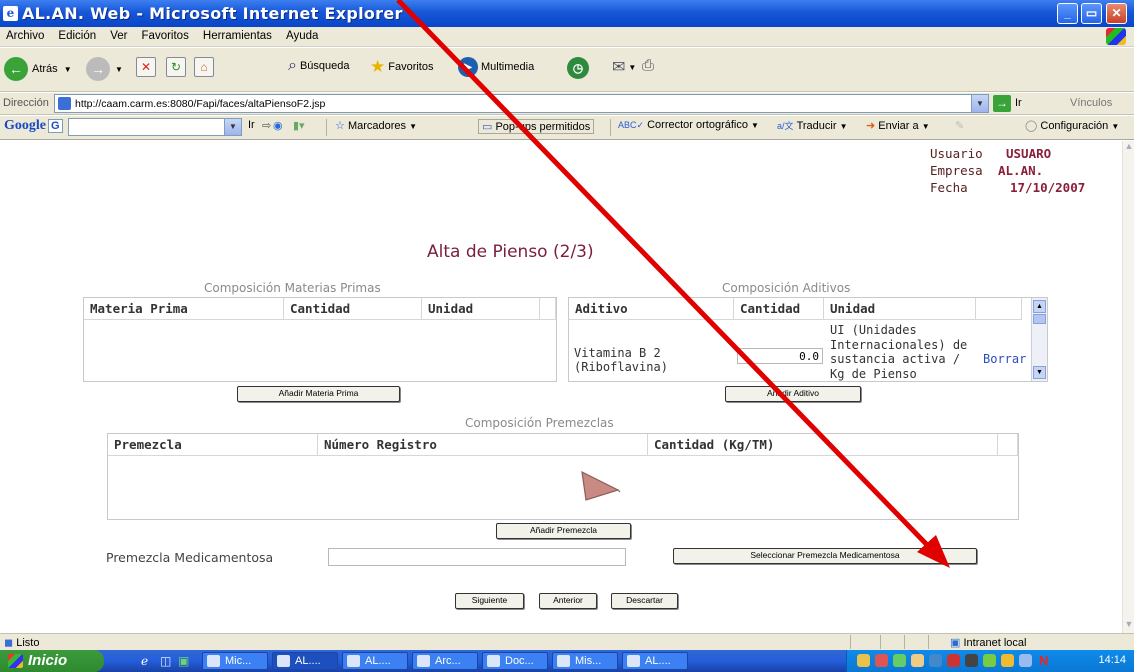 This screenshot has height=672, width=1134. I want to click on select-medicamentosa-button: Seleccionar Premezcla Medicamentosa, so click(825, 556).